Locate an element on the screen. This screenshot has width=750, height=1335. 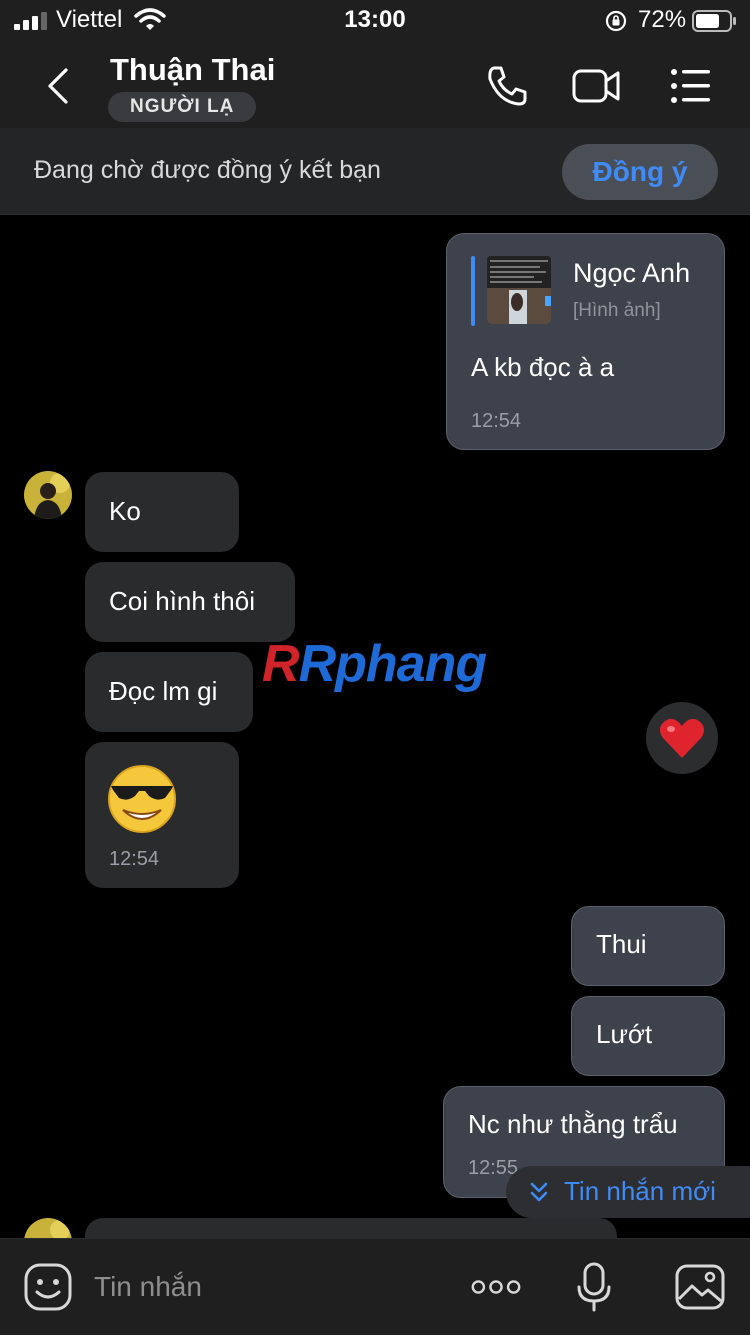
chat-header: Thuận Thai NGƯỜI LẠ is located at coordinates (375, 85).